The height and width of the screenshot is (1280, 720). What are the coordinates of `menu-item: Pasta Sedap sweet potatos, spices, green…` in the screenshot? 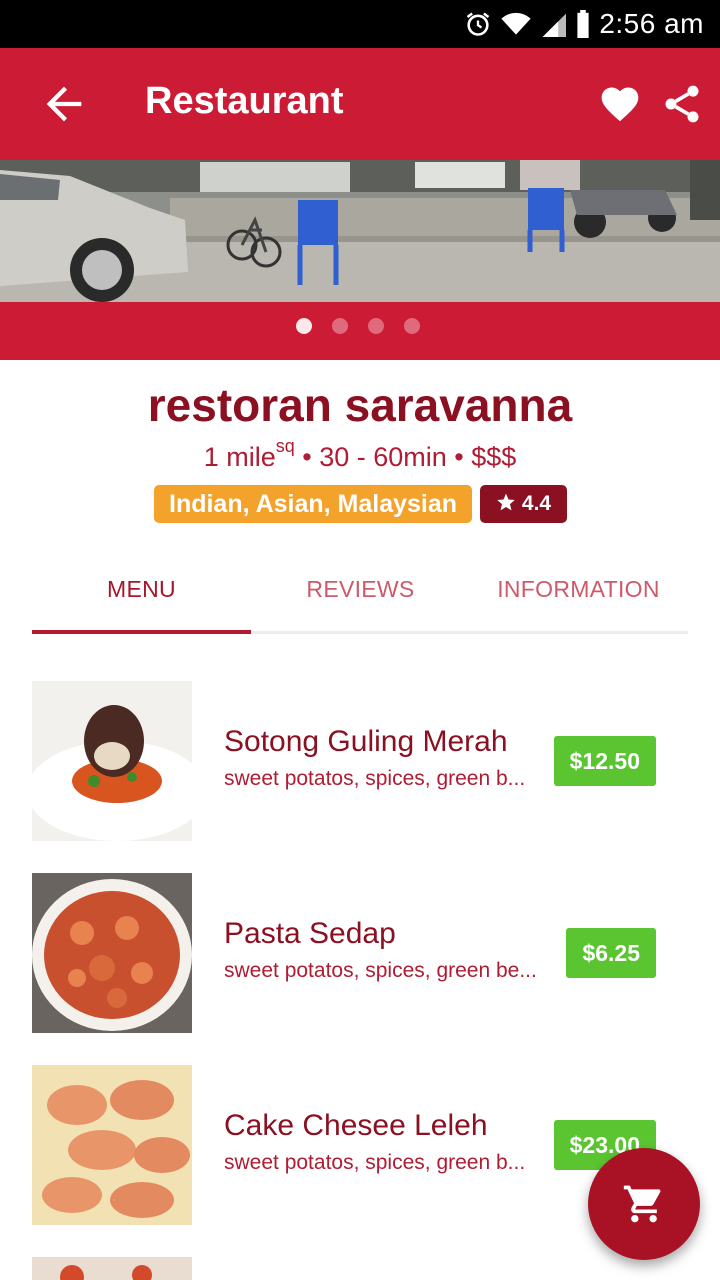 It's located at (360, 953).